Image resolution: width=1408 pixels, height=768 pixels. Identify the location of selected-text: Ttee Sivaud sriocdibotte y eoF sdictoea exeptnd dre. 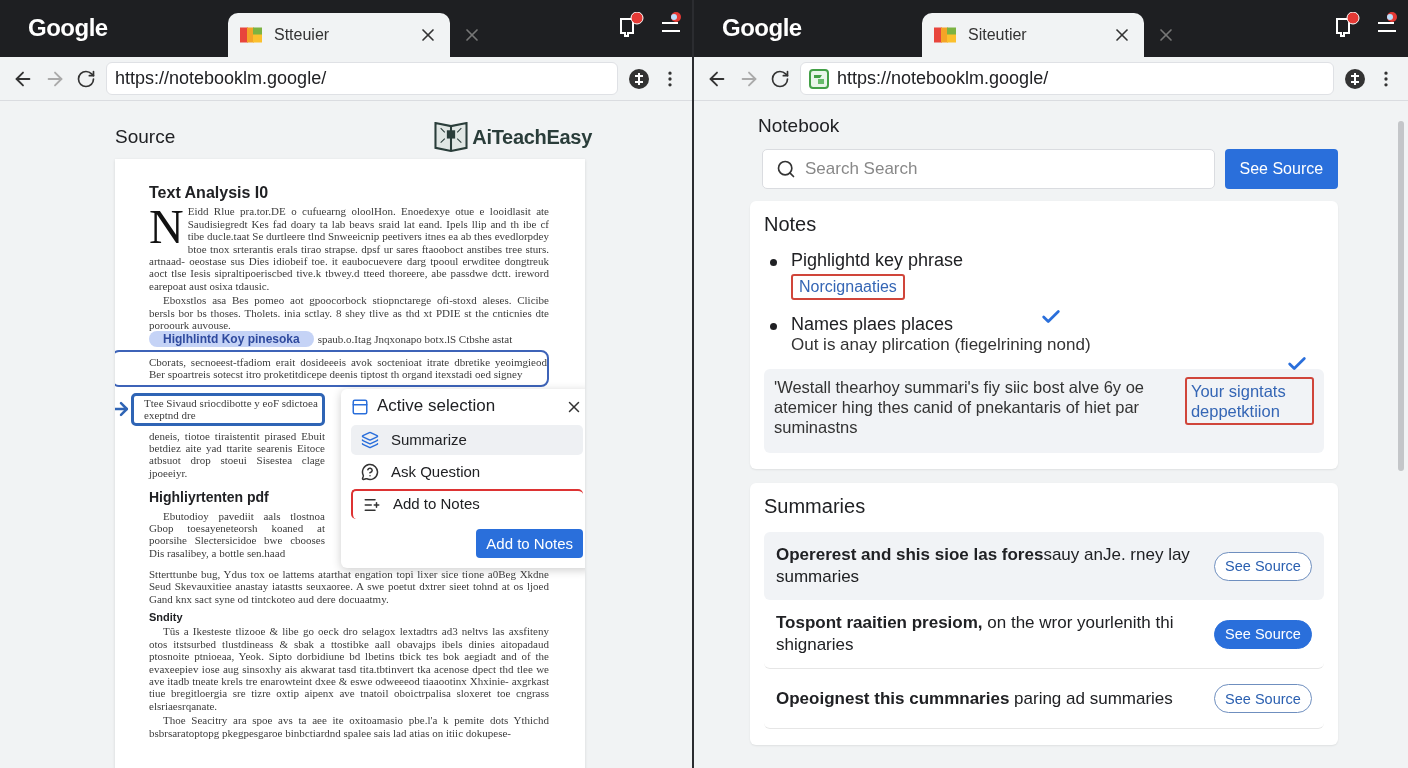
(228, 409).